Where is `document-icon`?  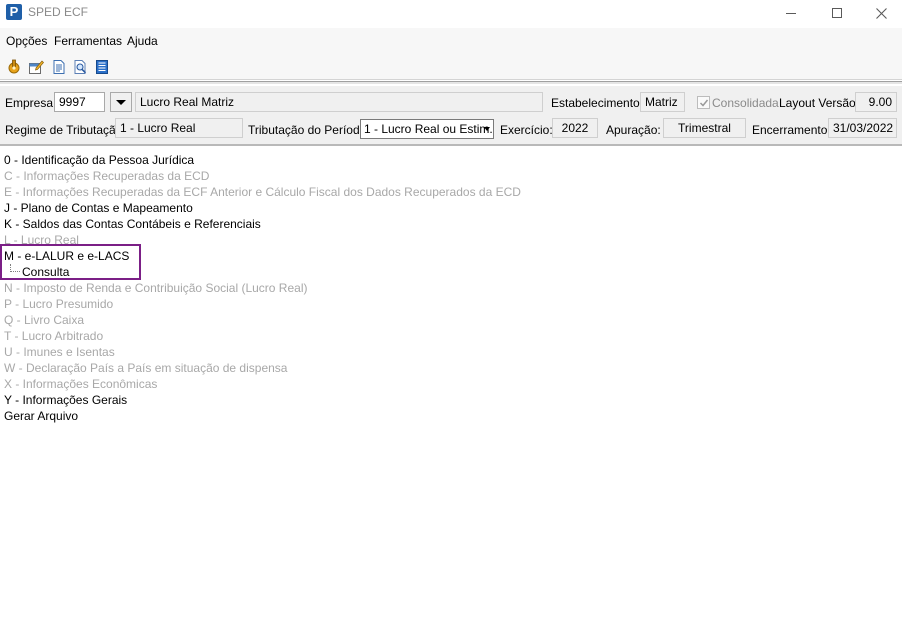 document-icon is located at coordinates (59, 67).